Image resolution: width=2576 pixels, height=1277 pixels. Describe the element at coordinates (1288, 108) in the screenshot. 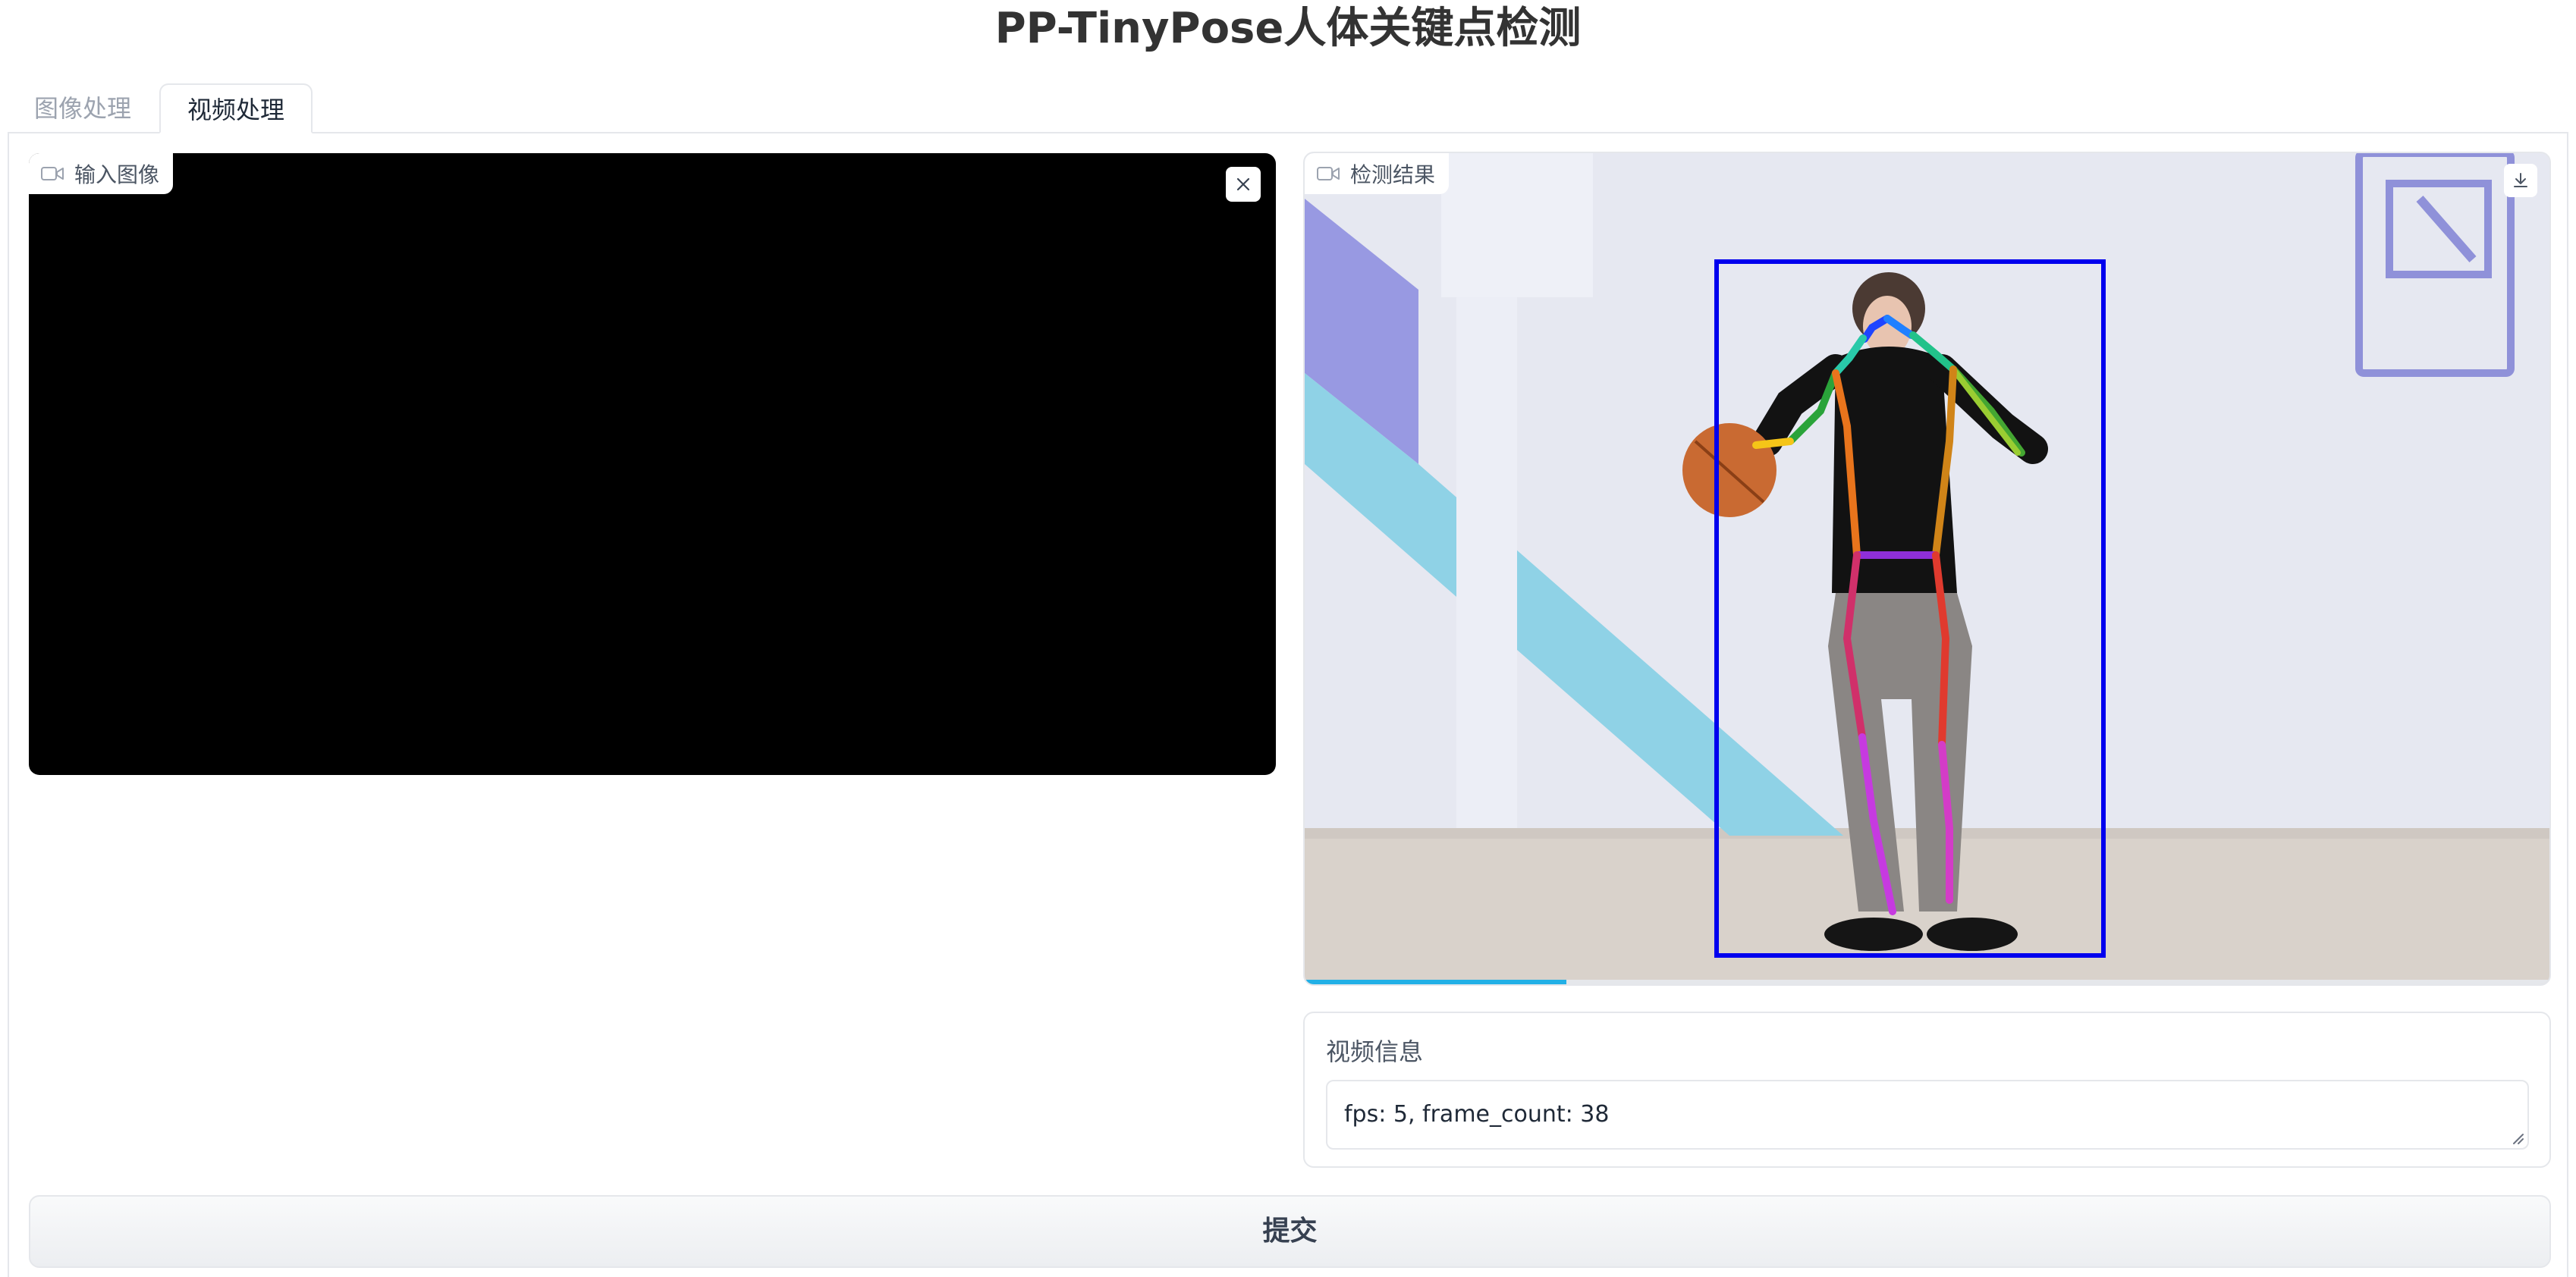

I see `tab-bar: 图像处理 视频处理` at that location.